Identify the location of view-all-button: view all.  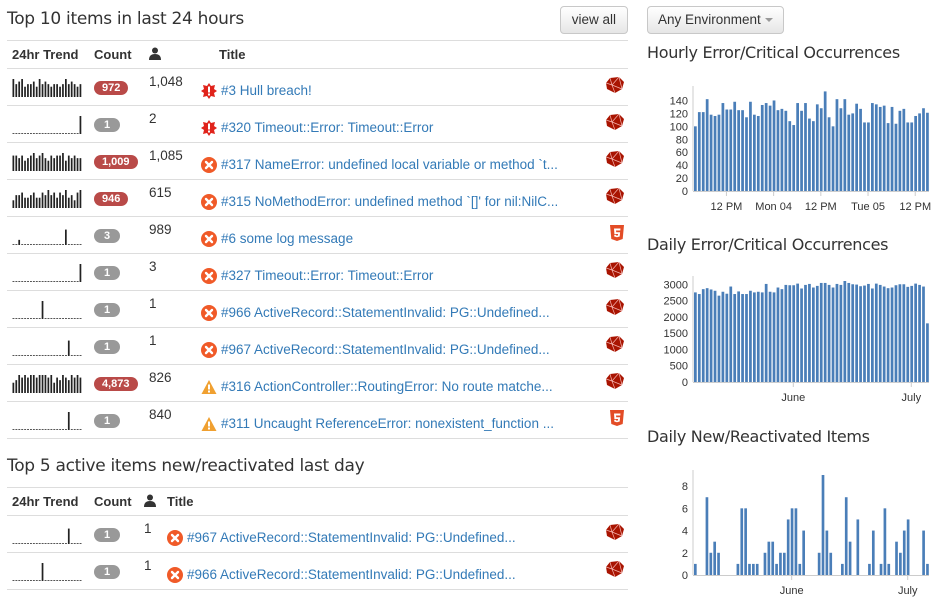
(593, 20).